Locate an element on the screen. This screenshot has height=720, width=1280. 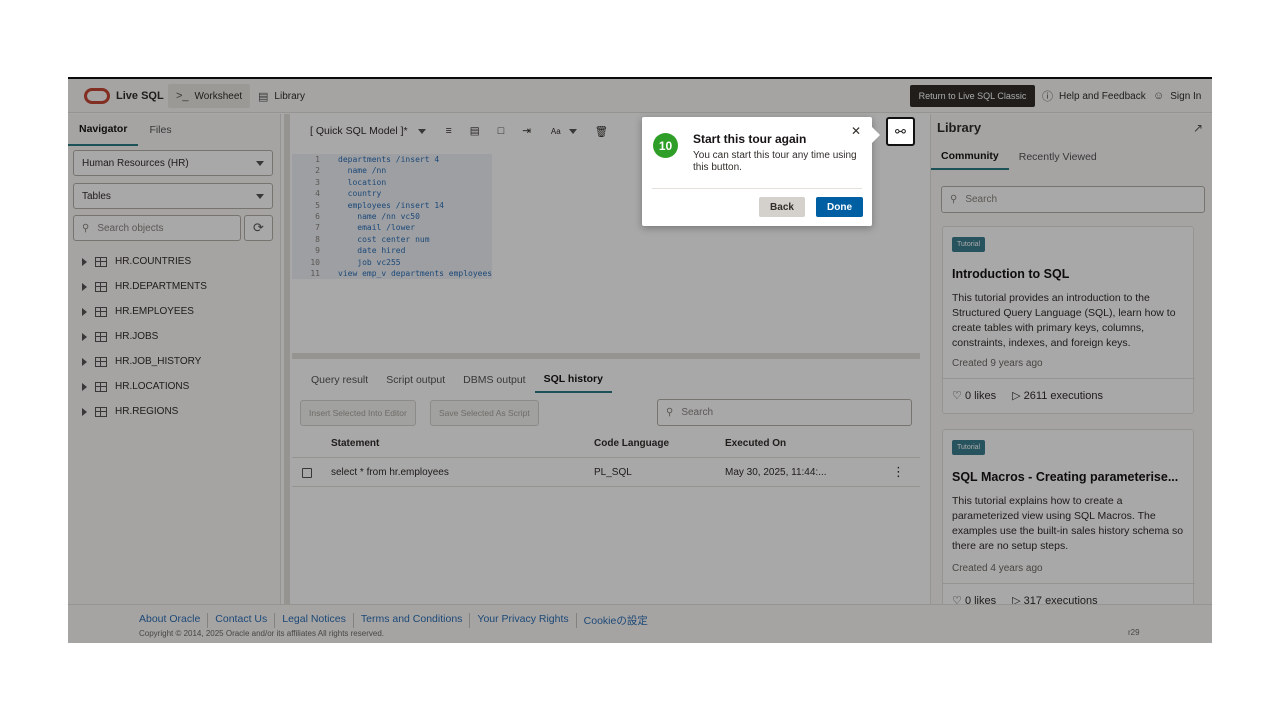
more-options-icon: ⋮ is located at coordinates (898, 472).